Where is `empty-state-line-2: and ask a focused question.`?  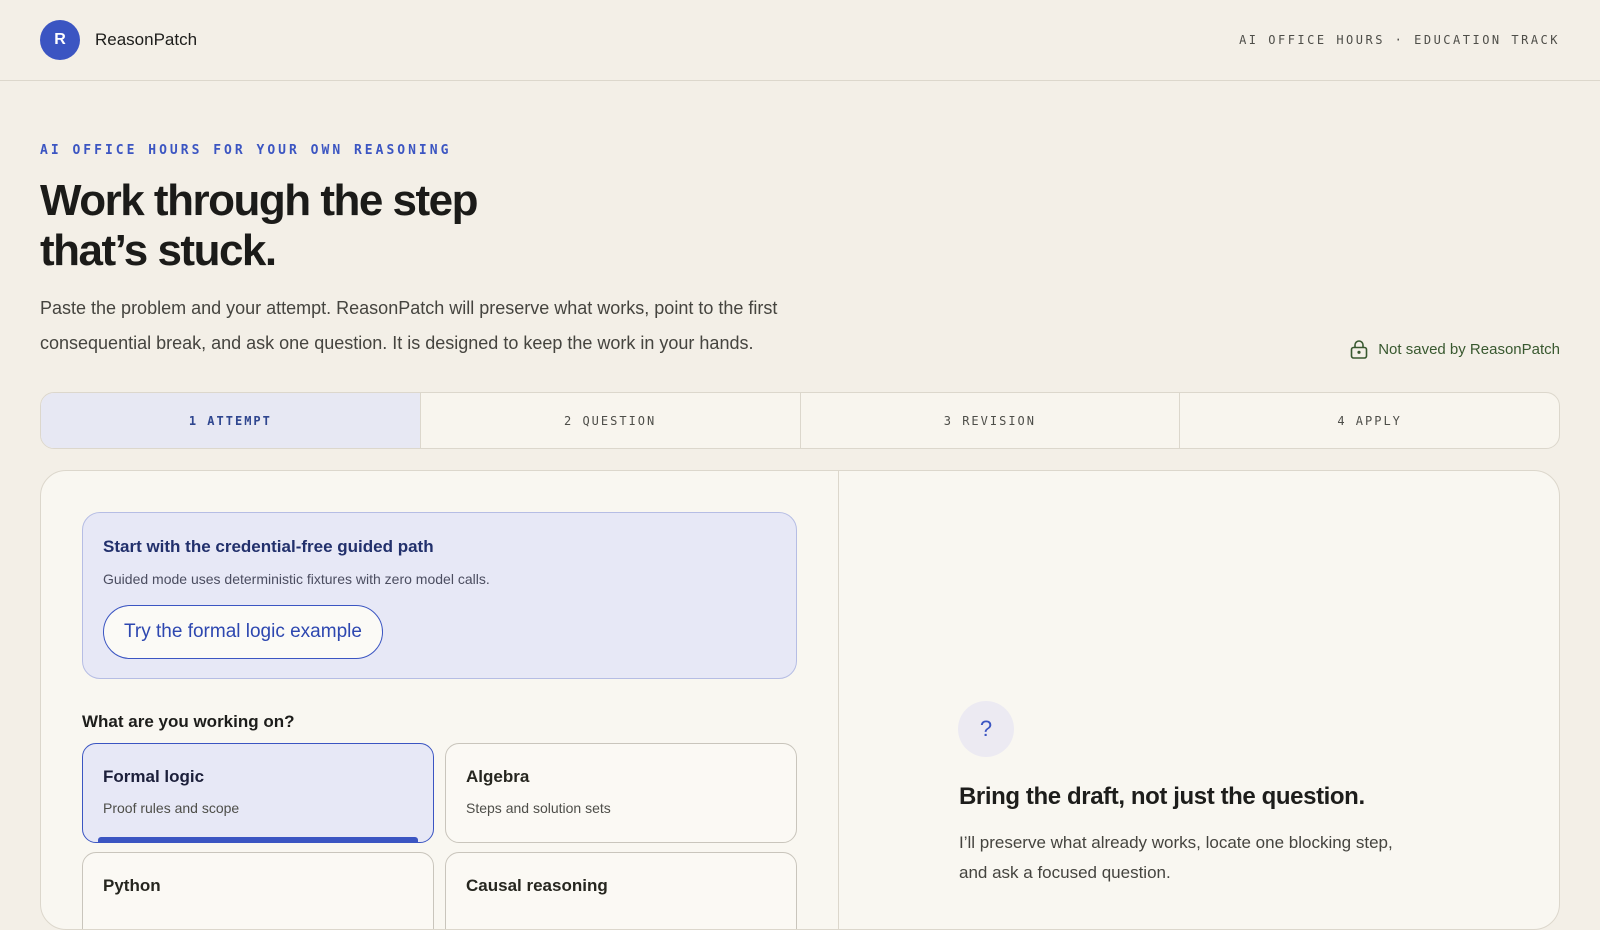
empty-state-line-2: and ask a focused question. is located at coordinates (1065, 872).